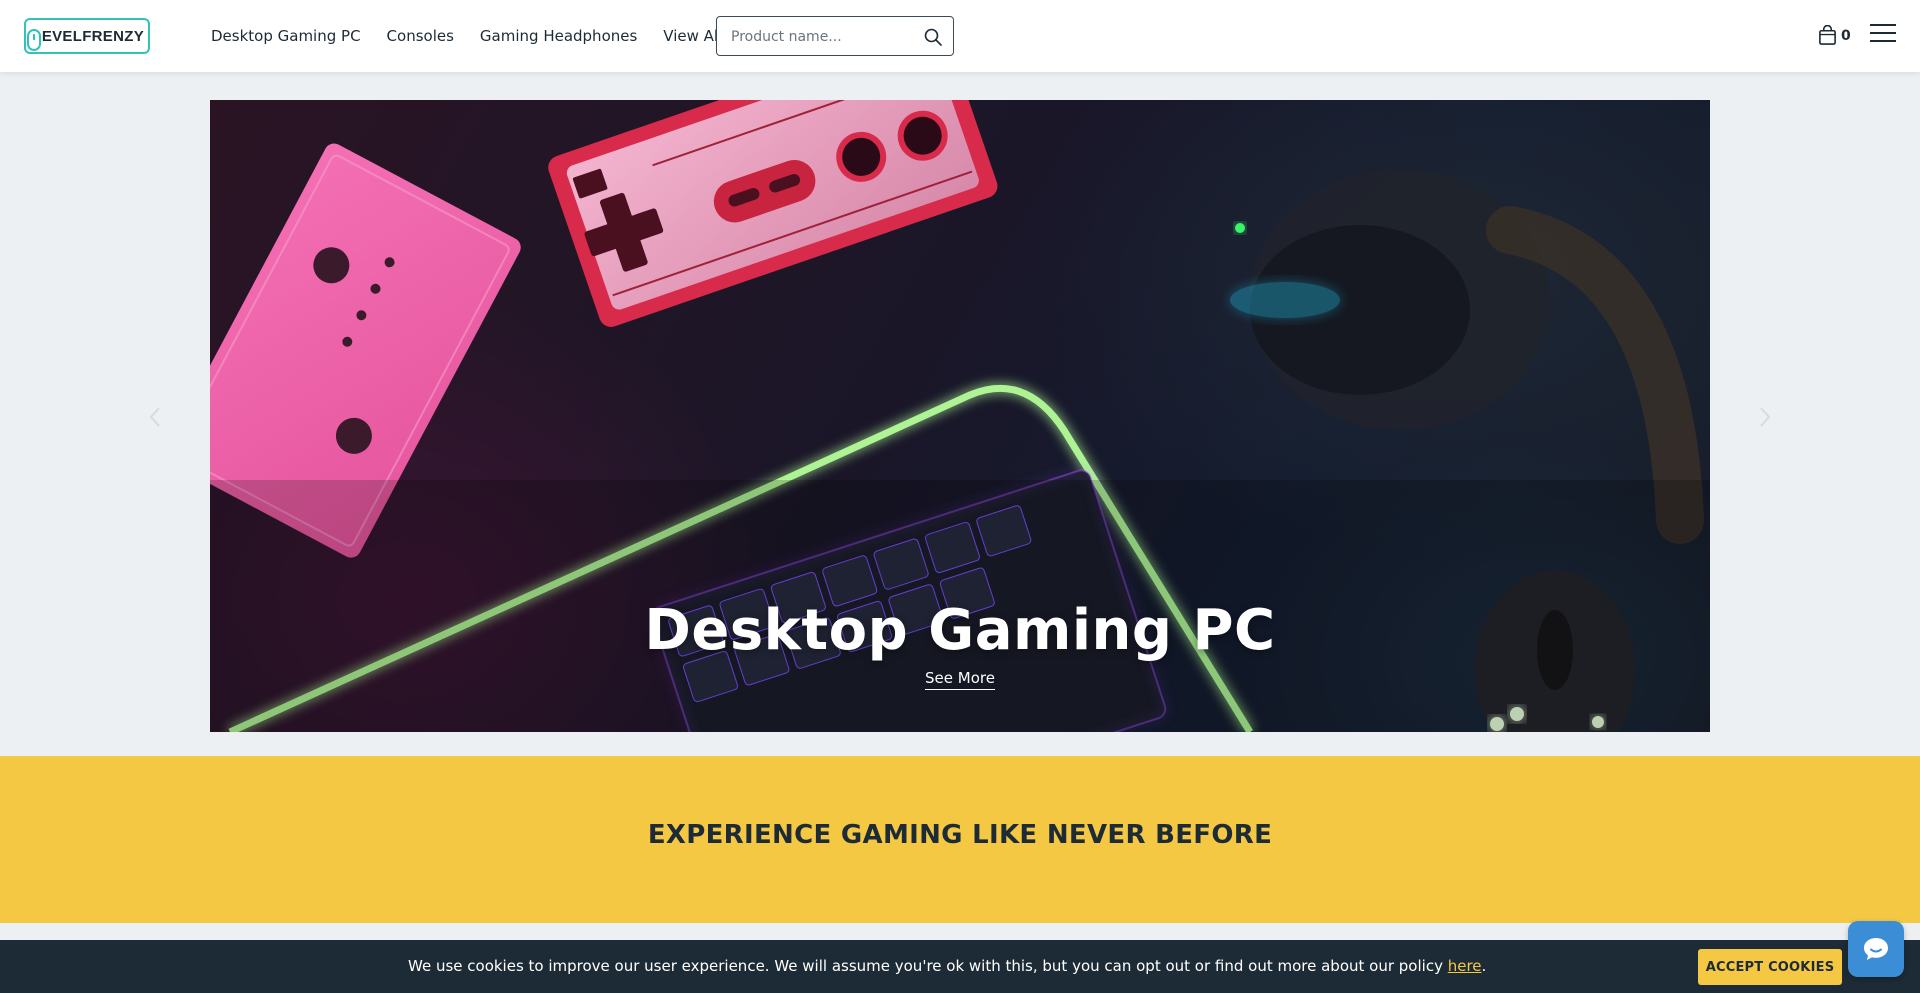 This screenshot has height=993, width=1920. Describe the element at coordinates (1484, 966) in the screenshot. I see `cookie-message-suffix: .` at that location.